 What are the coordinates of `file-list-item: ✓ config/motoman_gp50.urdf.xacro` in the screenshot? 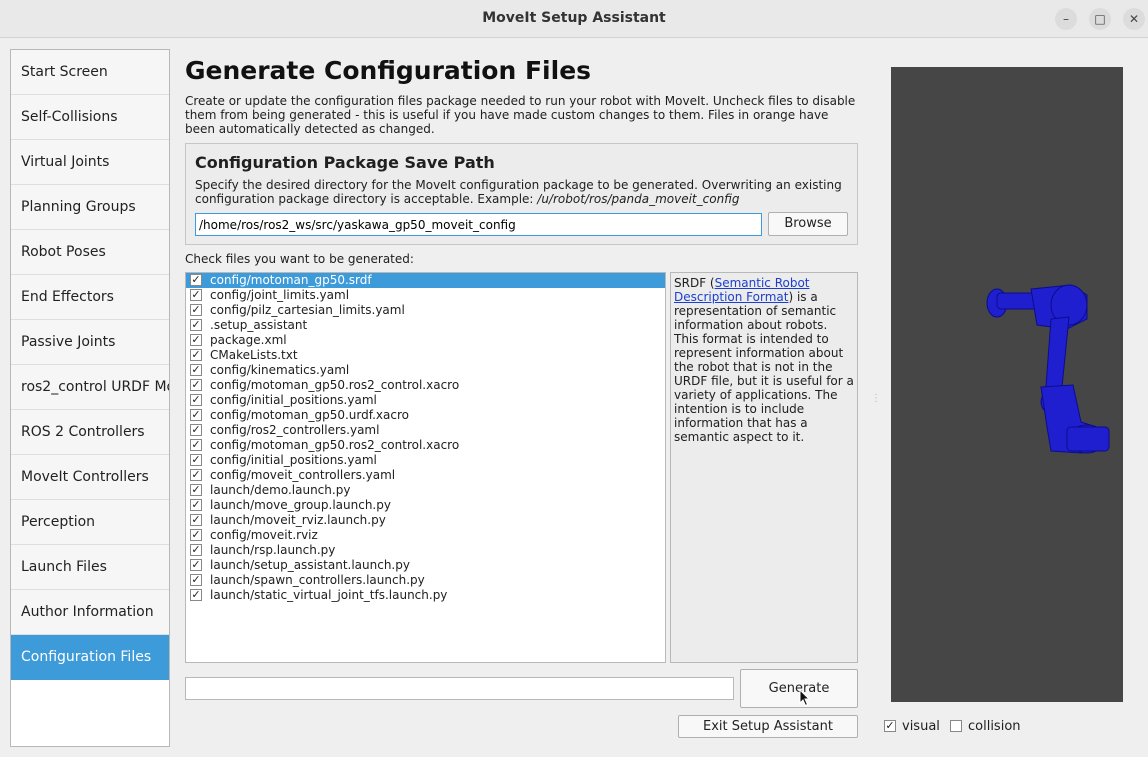 It's located at (425, 415).